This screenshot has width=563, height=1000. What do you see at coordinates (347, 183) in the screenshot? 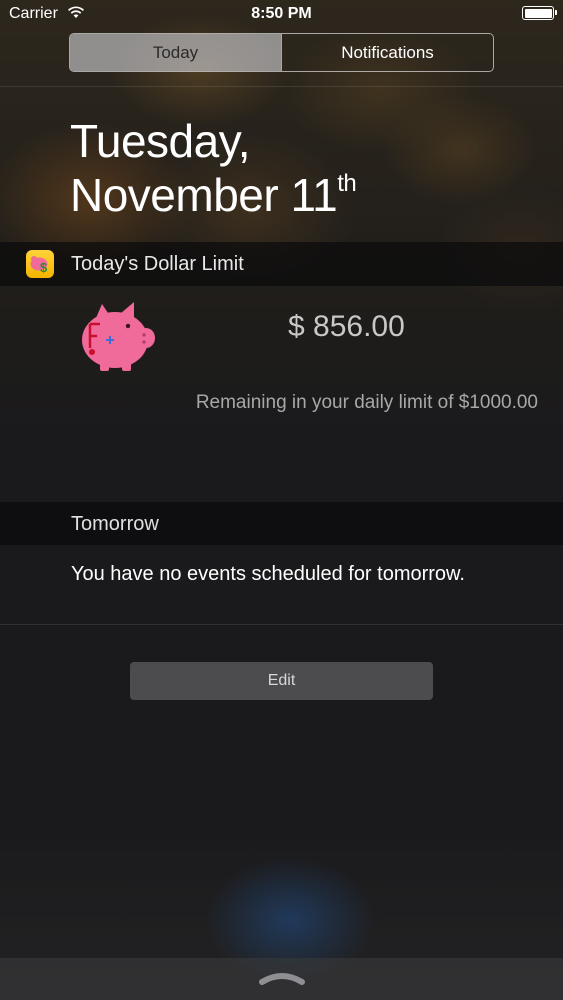
I see `date-ordinal-suffix: th` at bounding box center [347, 183].